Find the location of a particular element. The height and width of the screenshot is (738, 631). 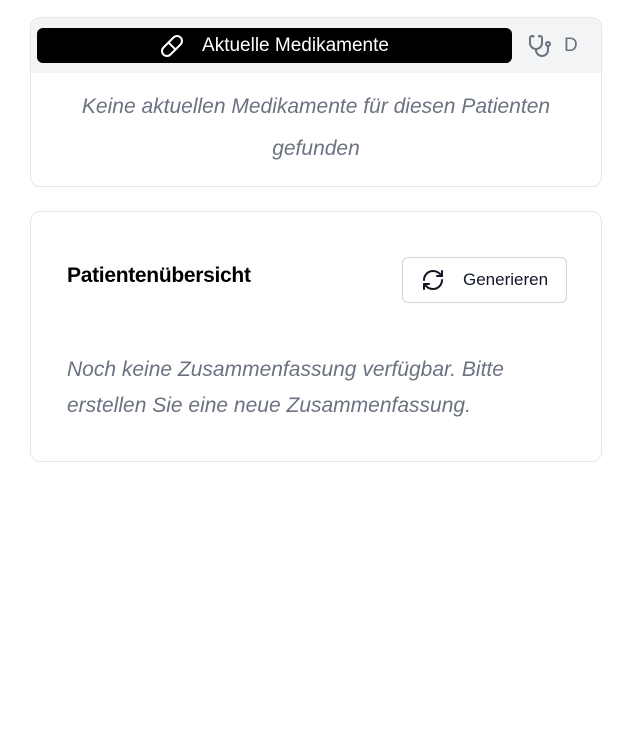

tab-current-medications: Aktuelle Medikamente is located at coordinates (274, 45).